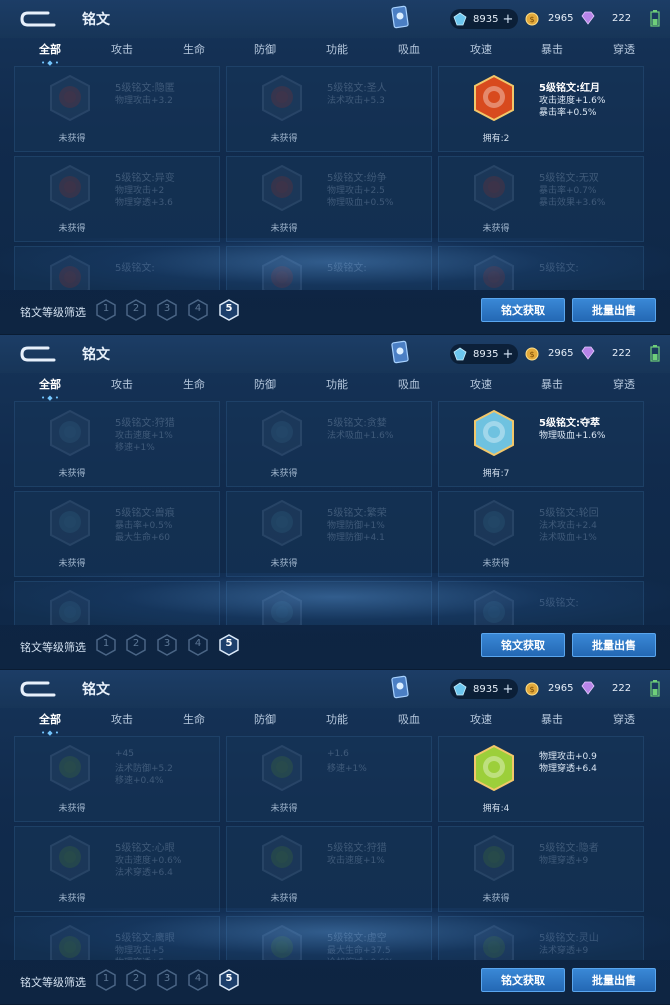  Describe the element at coordinates (338, 754) in the screenshot. I see `inscription-attribute: +1.6` at that location.